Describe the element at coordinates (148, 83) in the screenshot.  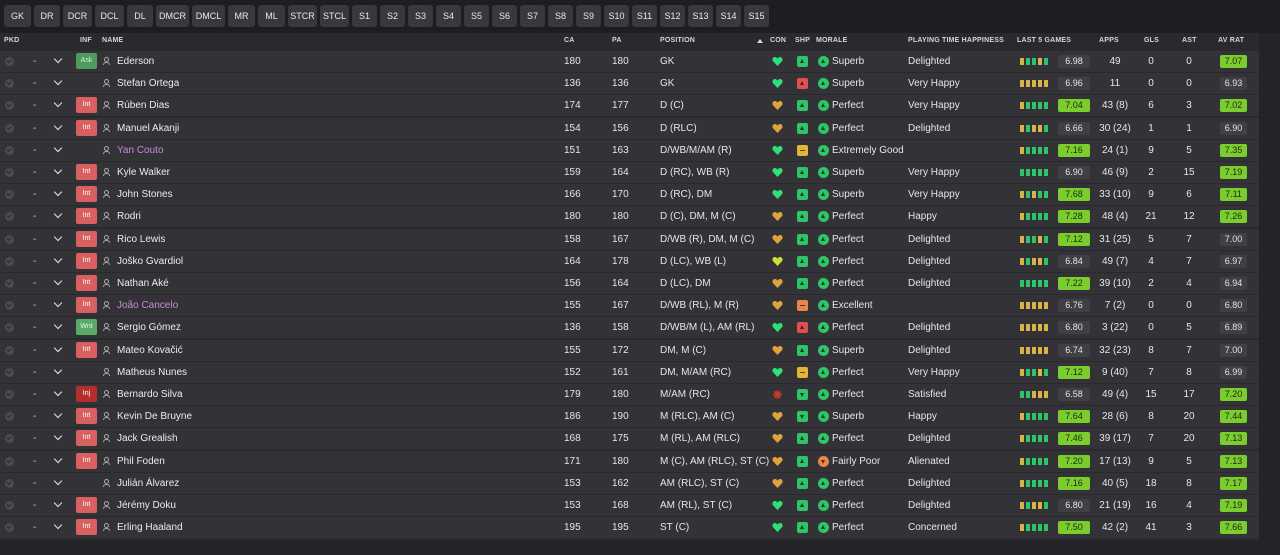
I see `player-name: Stefan Ortega` at that location.